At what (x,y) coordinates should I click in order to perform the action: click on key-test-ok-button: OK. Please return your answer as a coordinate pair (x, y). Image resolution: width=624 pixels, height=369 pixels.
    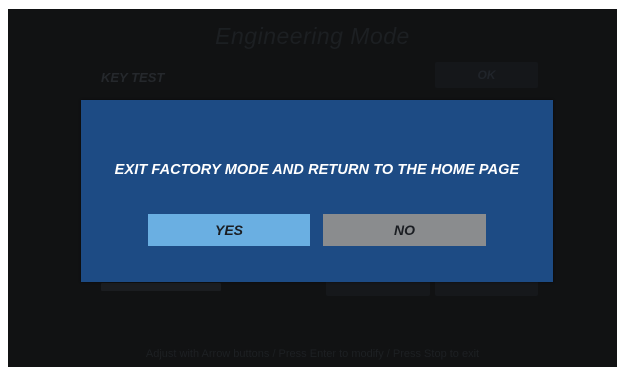
    Looking at the image, I should click on (486, 75).